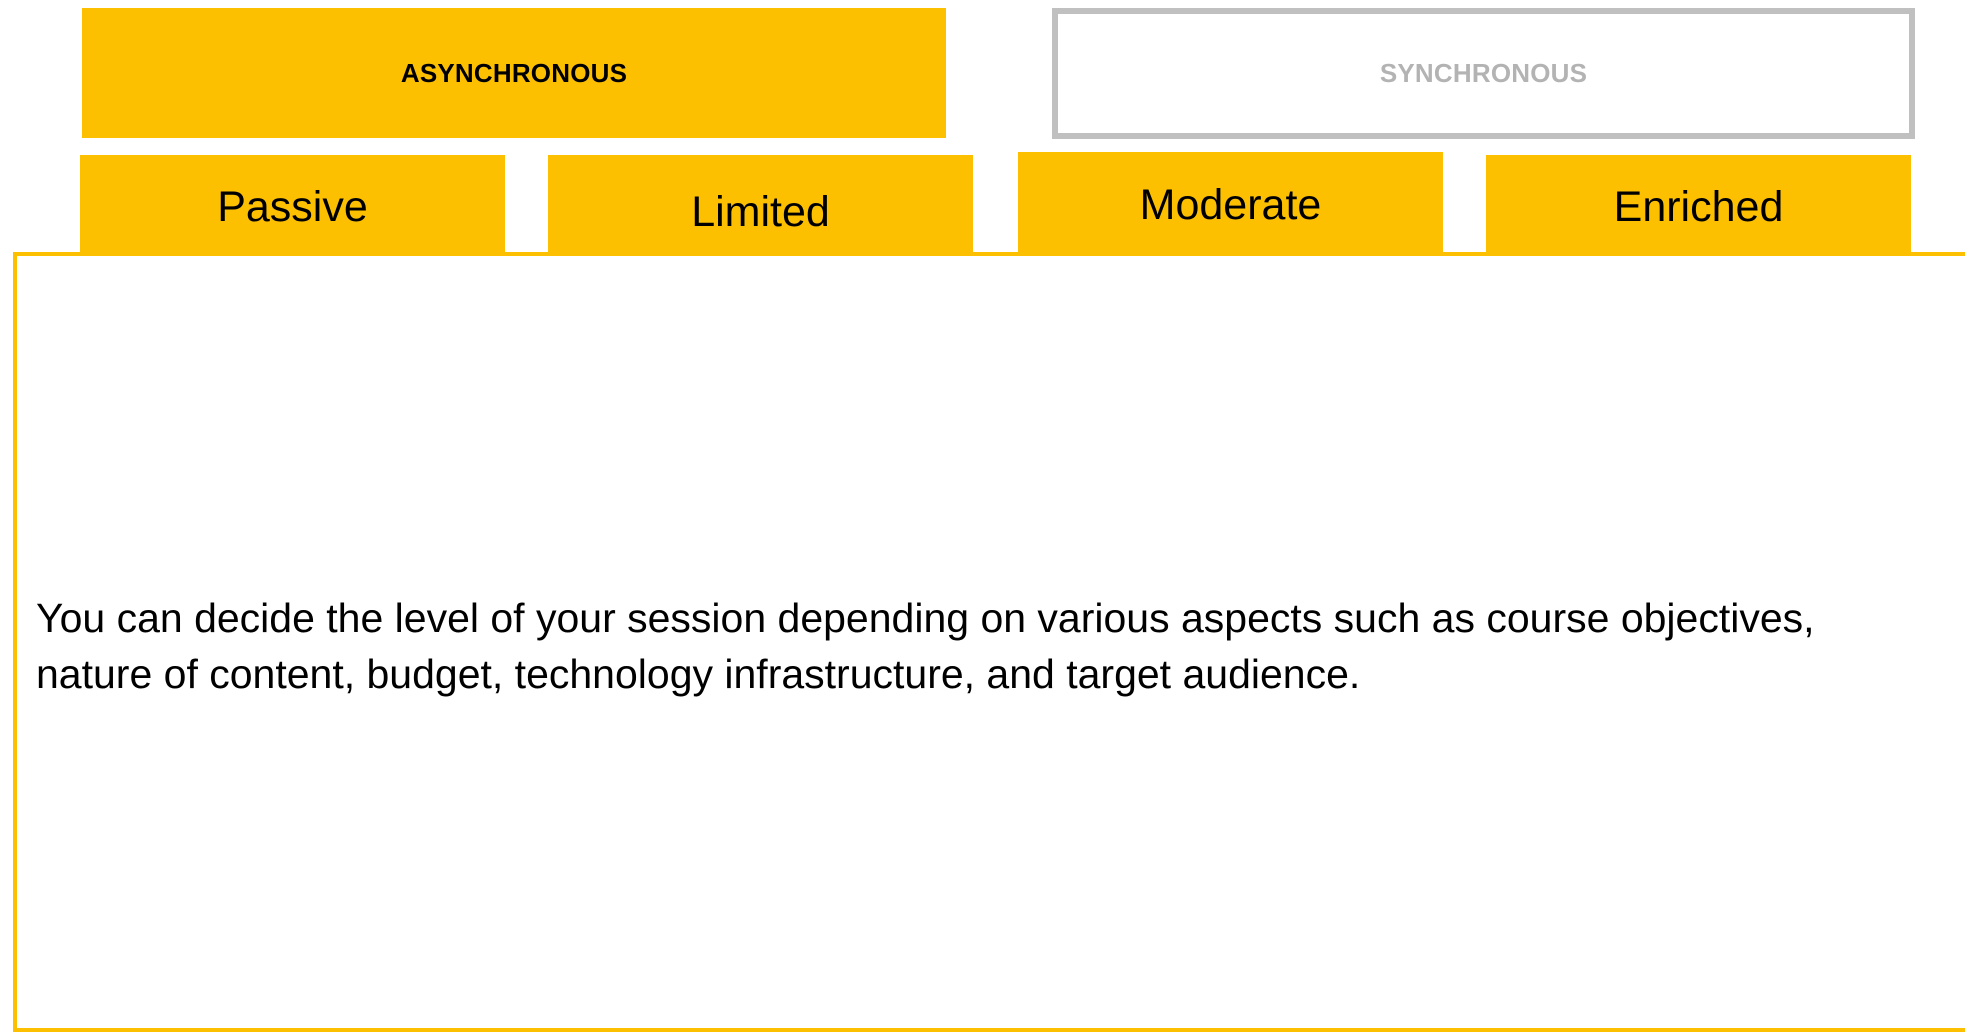 The height and width of the screenshot is (1032, 1965). I want to click on tab-limited: Limited, so click(760, 209).